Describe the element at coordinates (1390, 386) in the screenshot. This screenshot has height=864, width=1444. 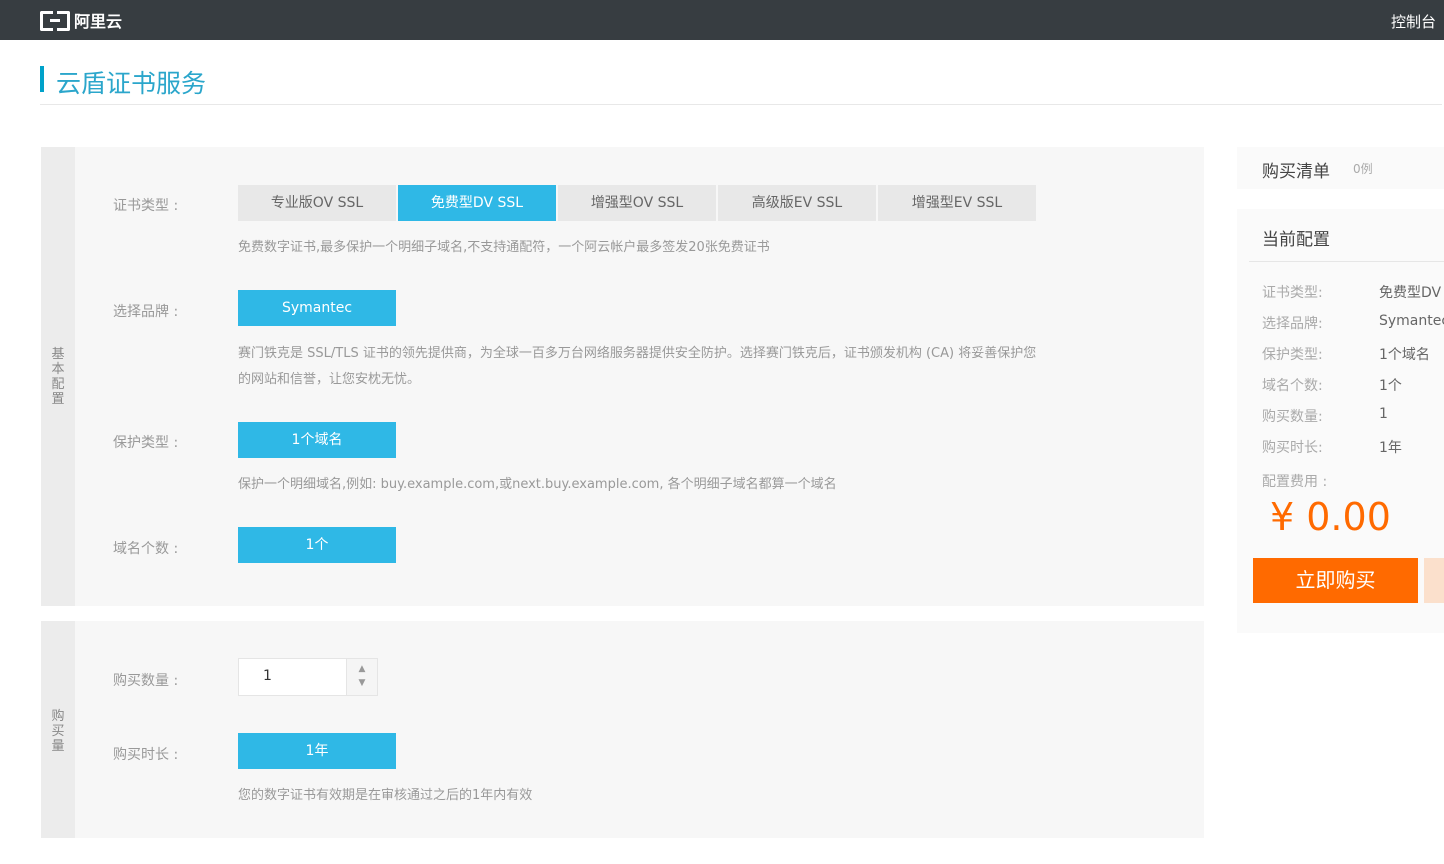
I see `config-item-value: 1个` at that location.